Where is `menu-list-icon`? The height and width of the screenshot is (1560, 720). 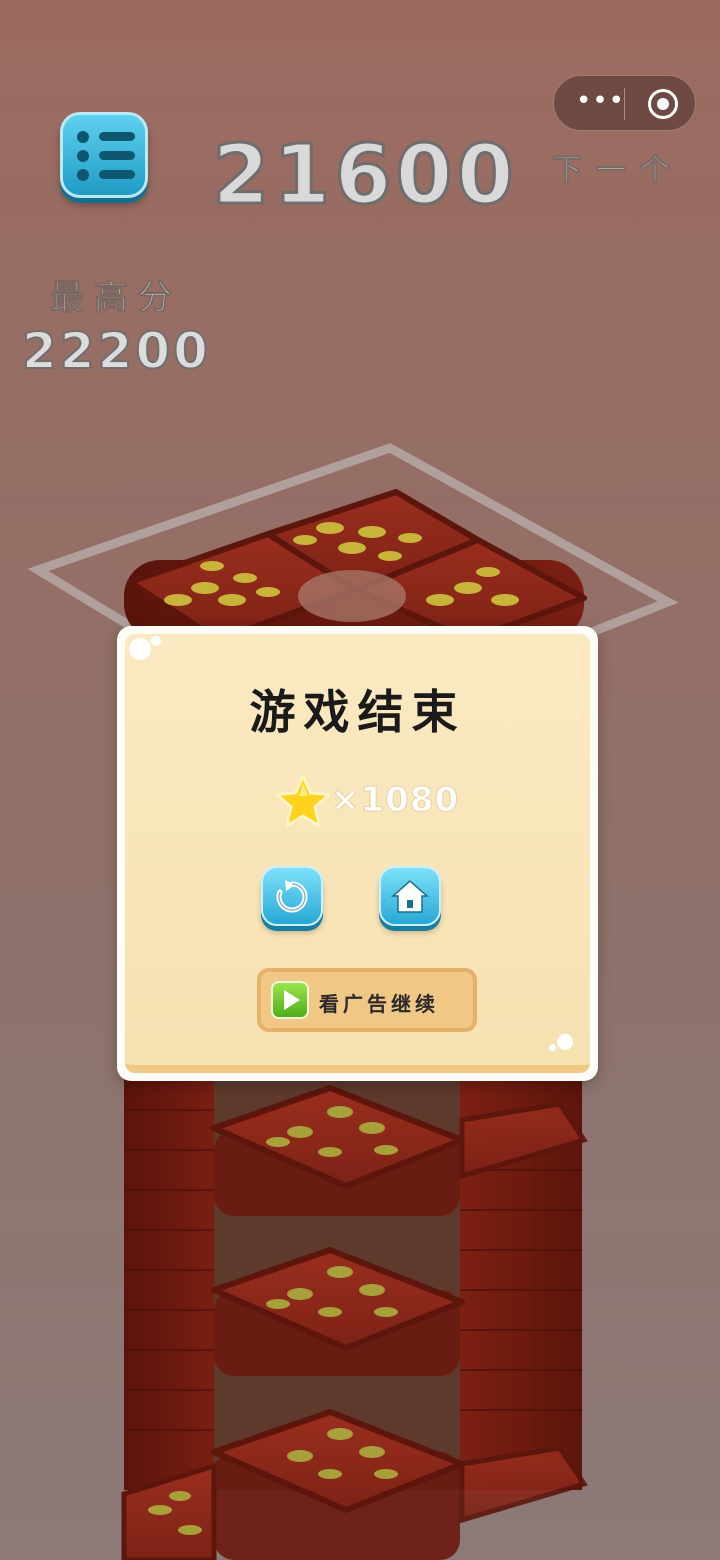 menu-list-icon is located at coordinates (104, 155).